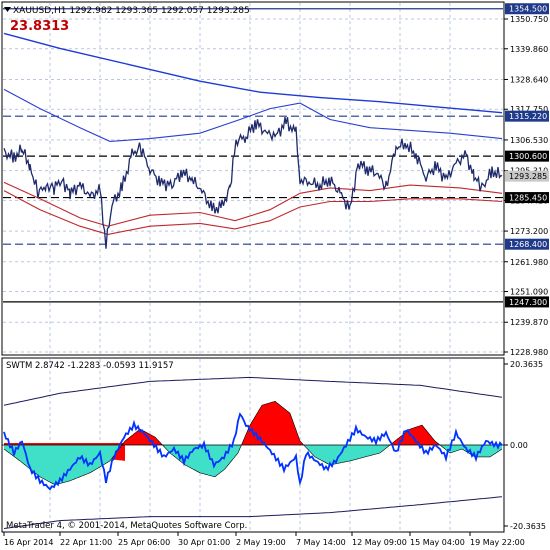 This screenshot has width=550, height=550. What do you see at coordinates (28, 542) in the screenshot?
I see `time-tick-label: 16 Apr 2014` at bounding box center [28, 542].